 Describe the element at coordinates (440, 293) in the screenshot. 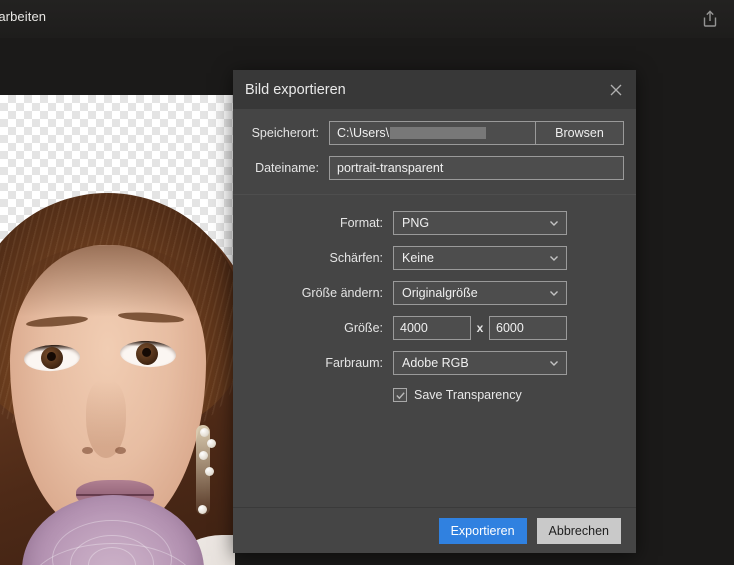

I see `resize-value: Originalgröße` at that location.